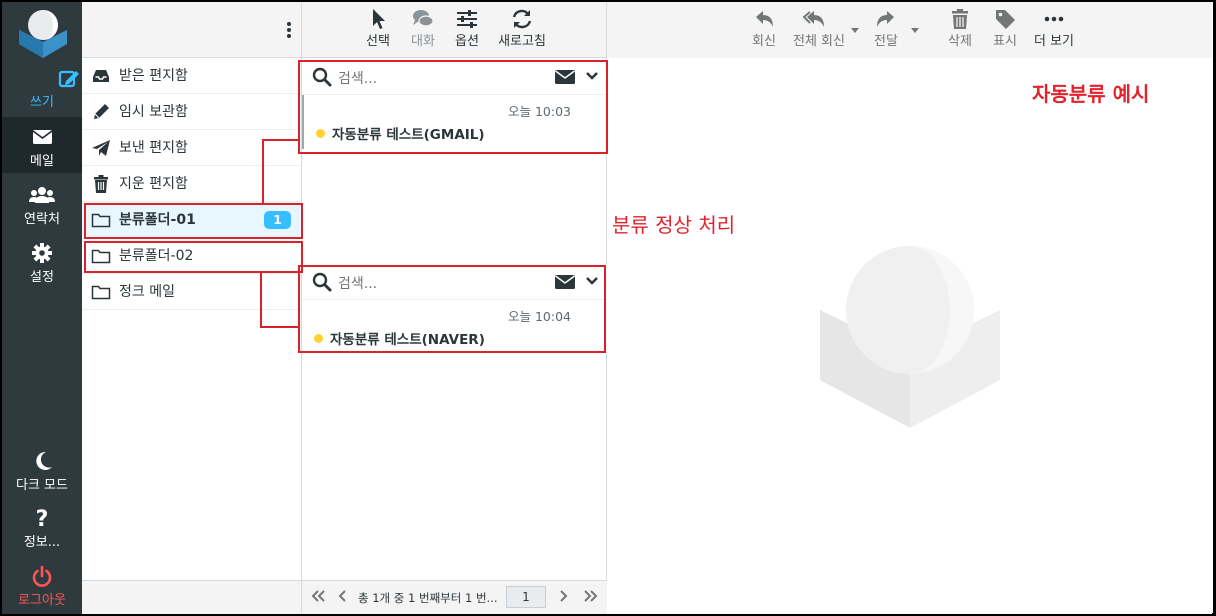 The image size is (1216, 616). Describe the element at coordinates (42, 195) in the screenshot. I see `users-icon` at that location.